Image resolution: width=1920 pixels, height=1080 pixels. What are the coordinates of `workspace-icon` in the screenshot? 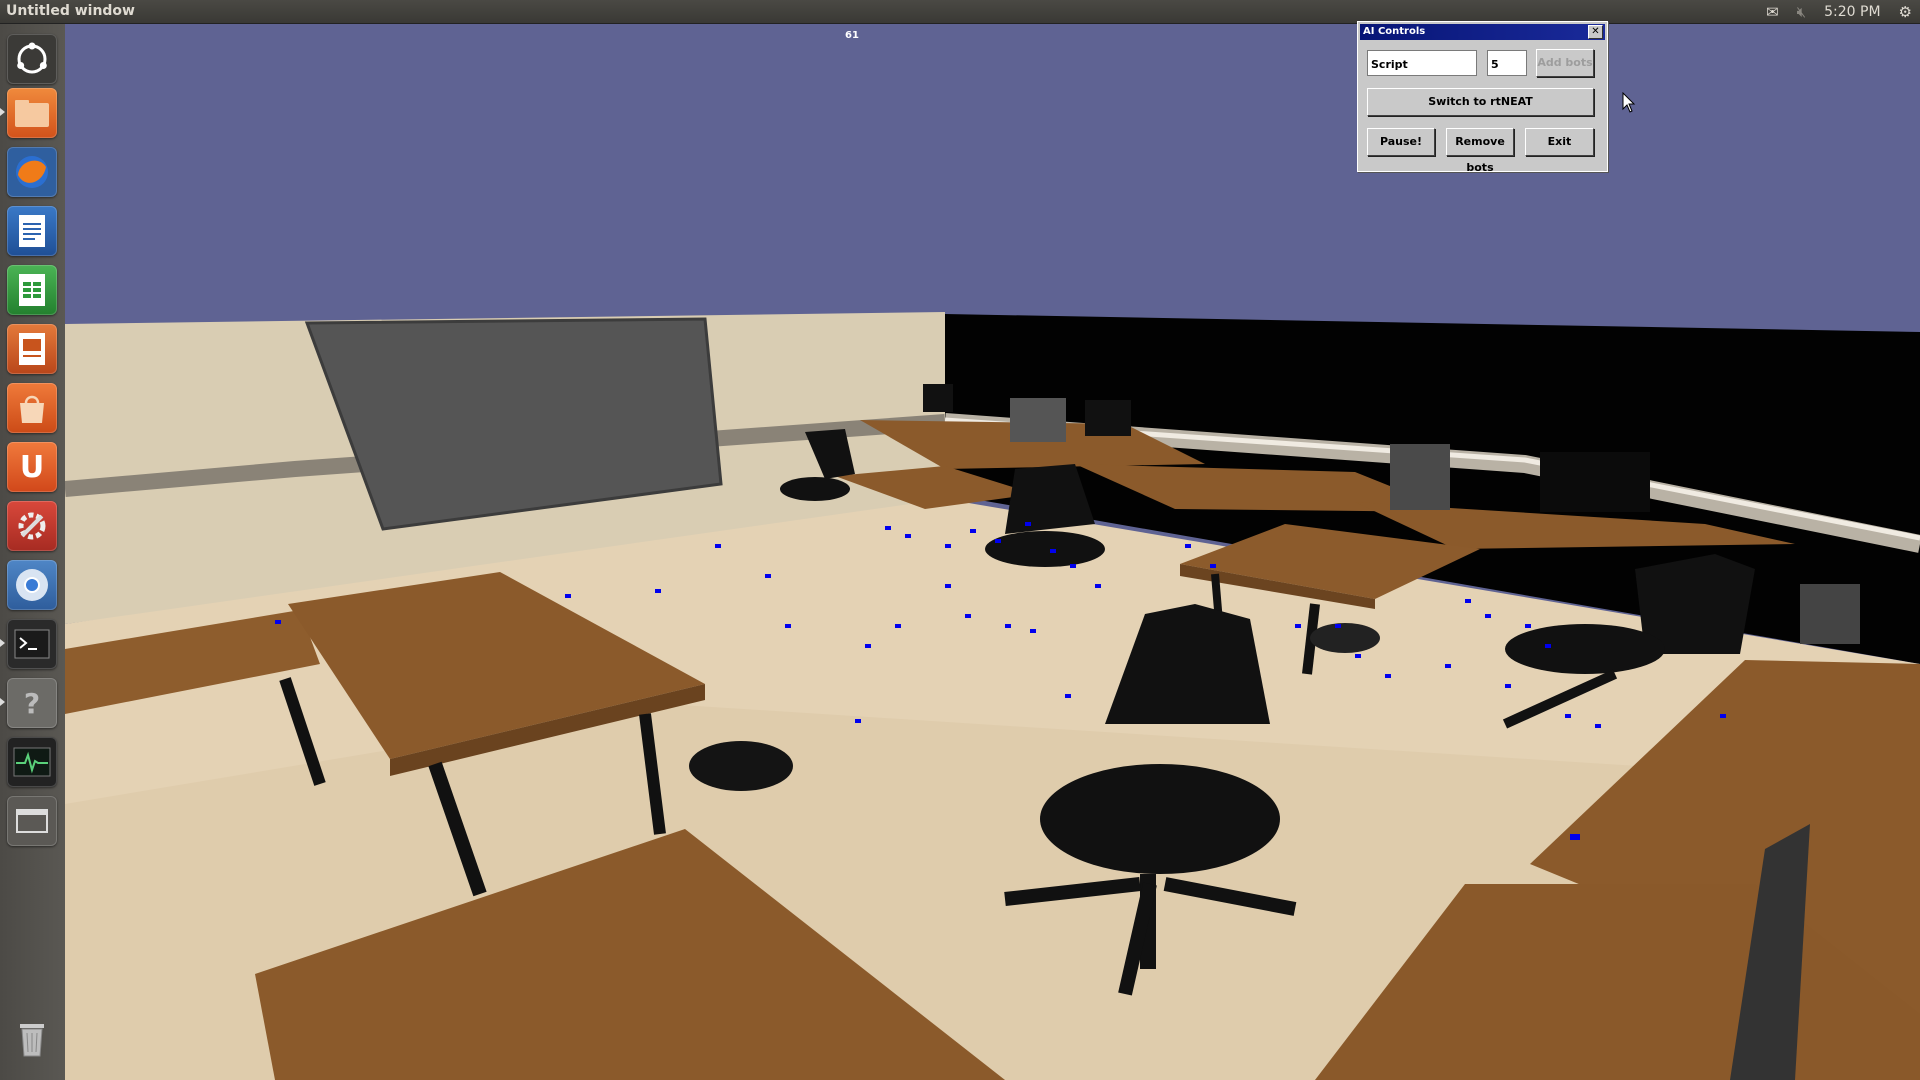 It's located at (32, 821).